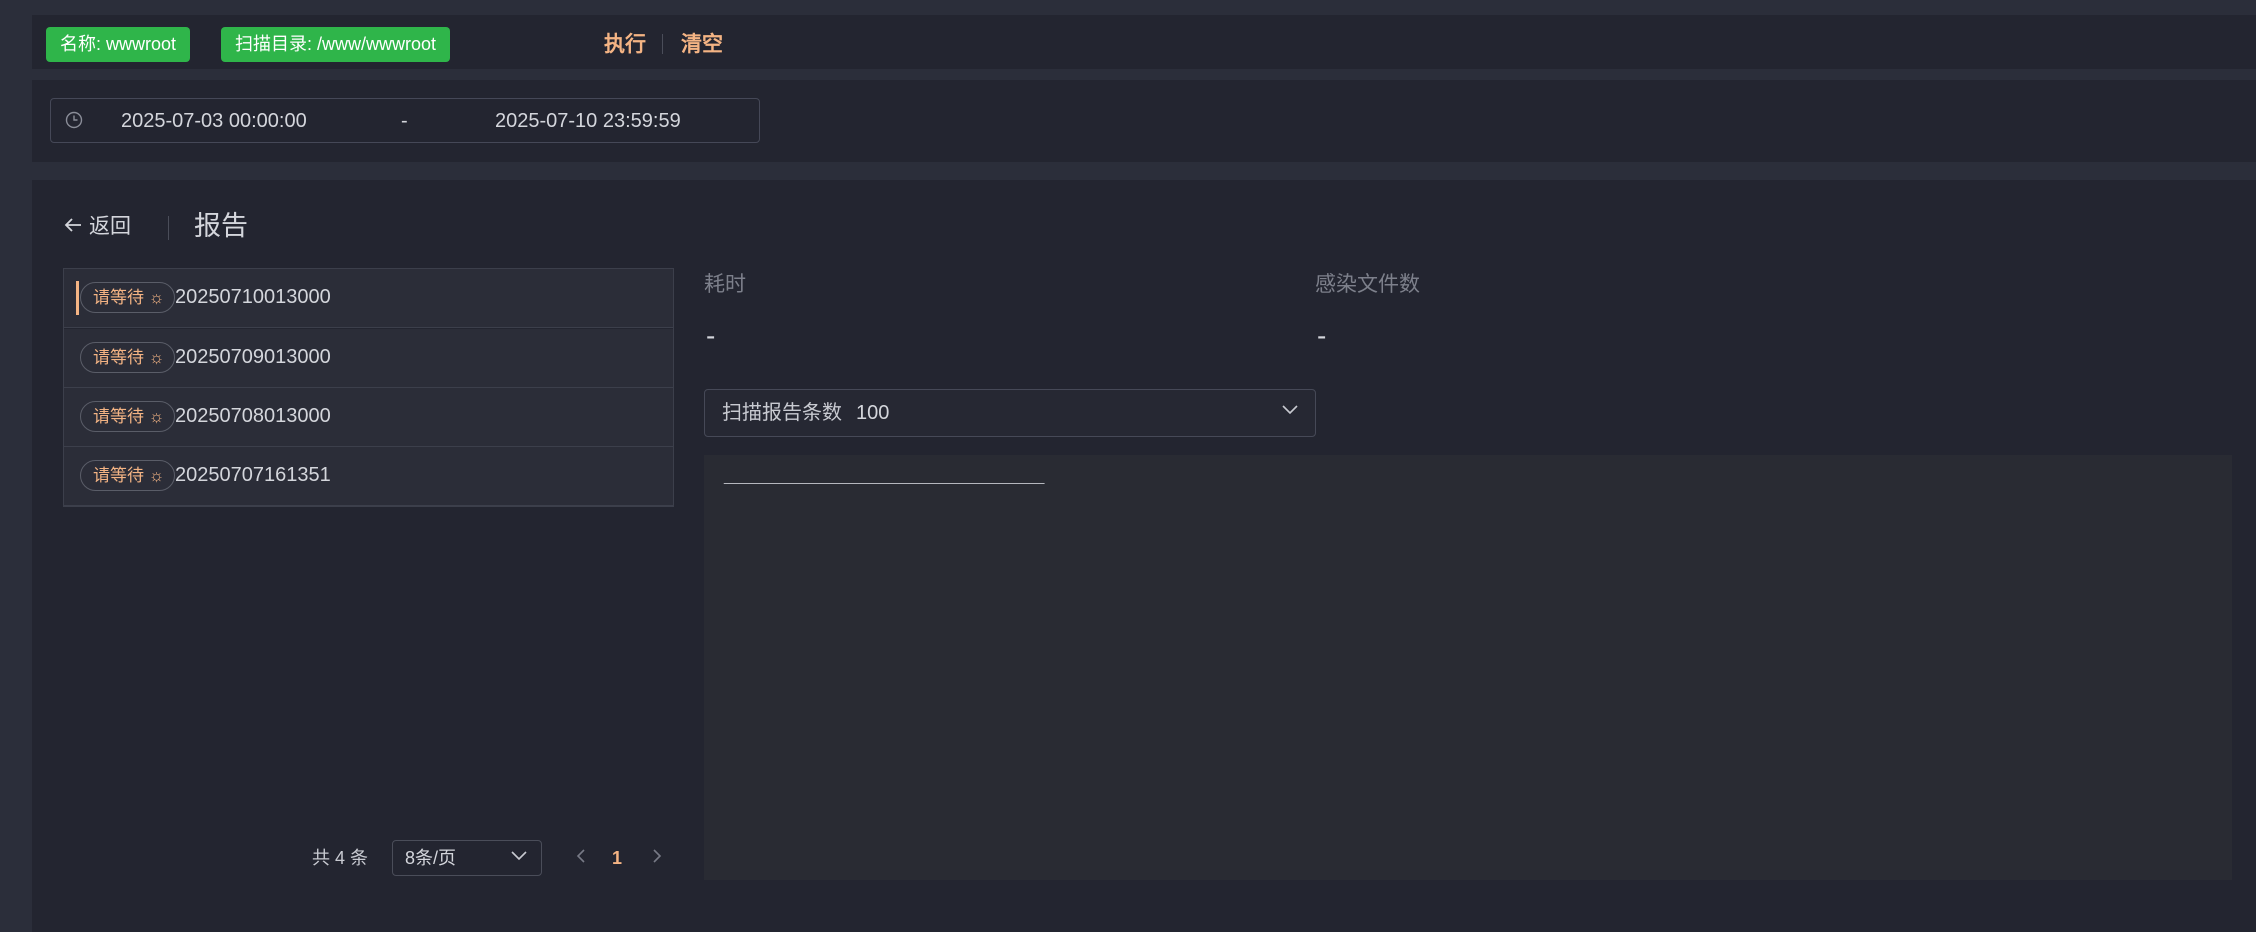  I want to click on duration-value: -, so click(711, 335).